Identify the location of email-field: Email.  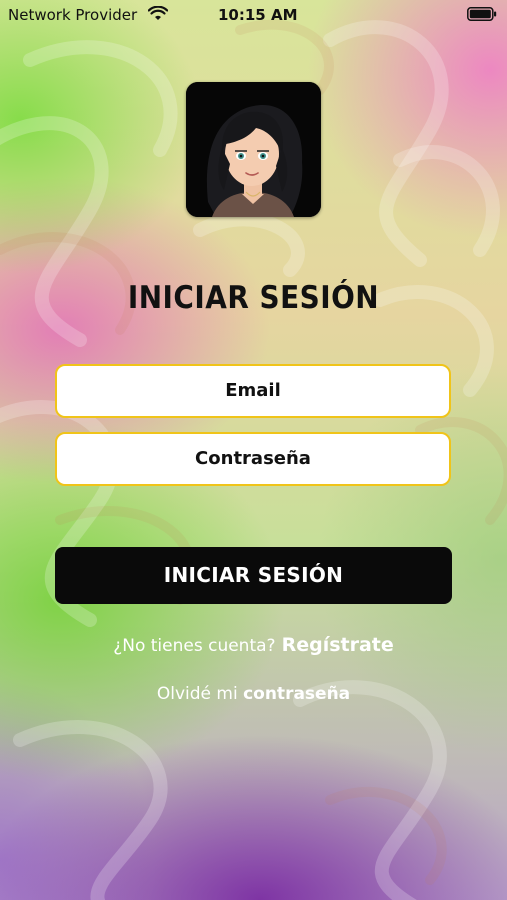
(253, 391).